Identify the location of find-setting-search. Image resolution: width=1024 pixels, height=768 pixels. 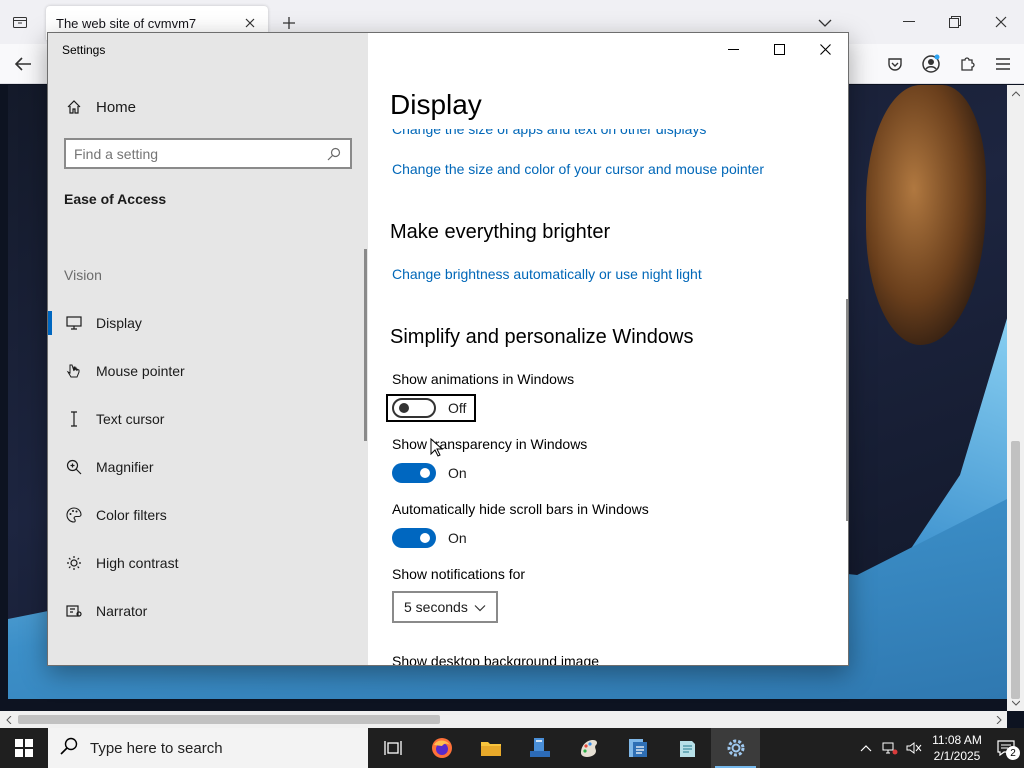
(208, 153).